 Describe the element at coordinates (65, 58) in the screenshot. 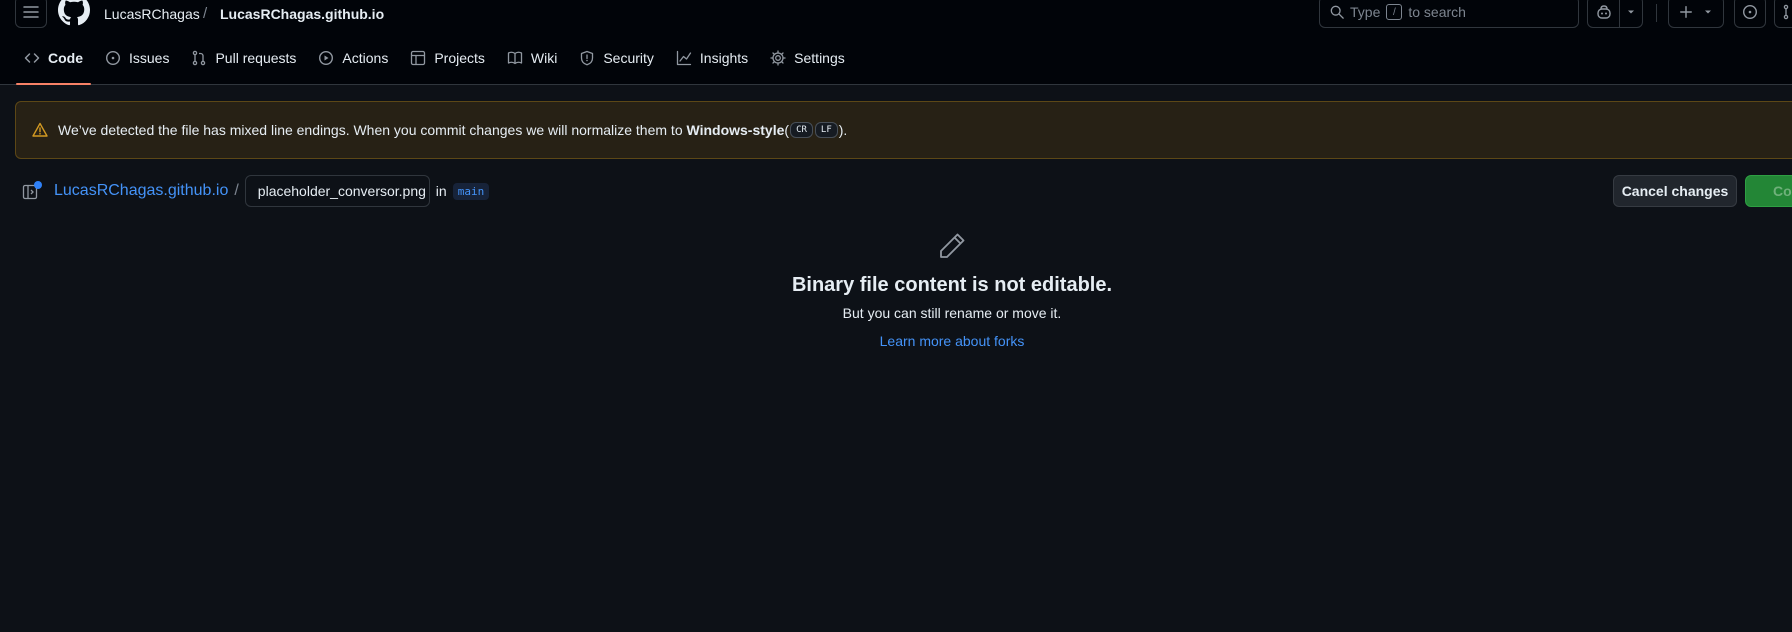

I see `tab-label: Code` at that location.